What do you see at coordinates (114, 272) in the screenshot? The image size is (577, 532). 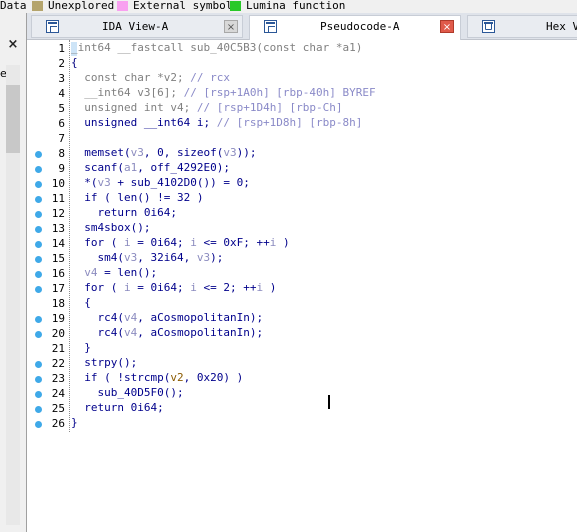 I see `code-line: v4 = len();` at bounding box center [114, 272].